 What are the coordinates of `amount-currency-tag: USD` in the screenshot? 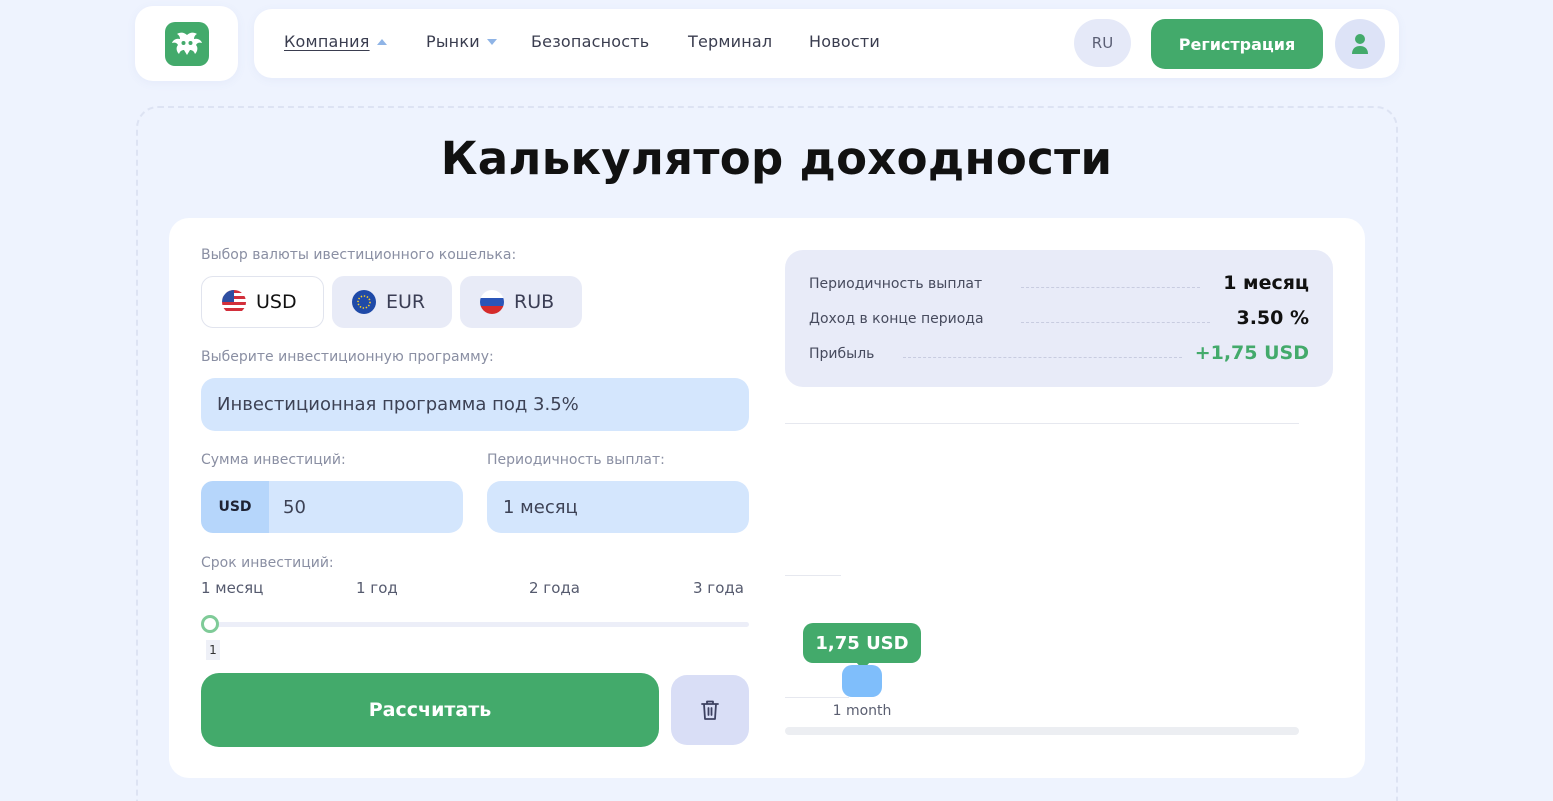 It's located at (235, 507).